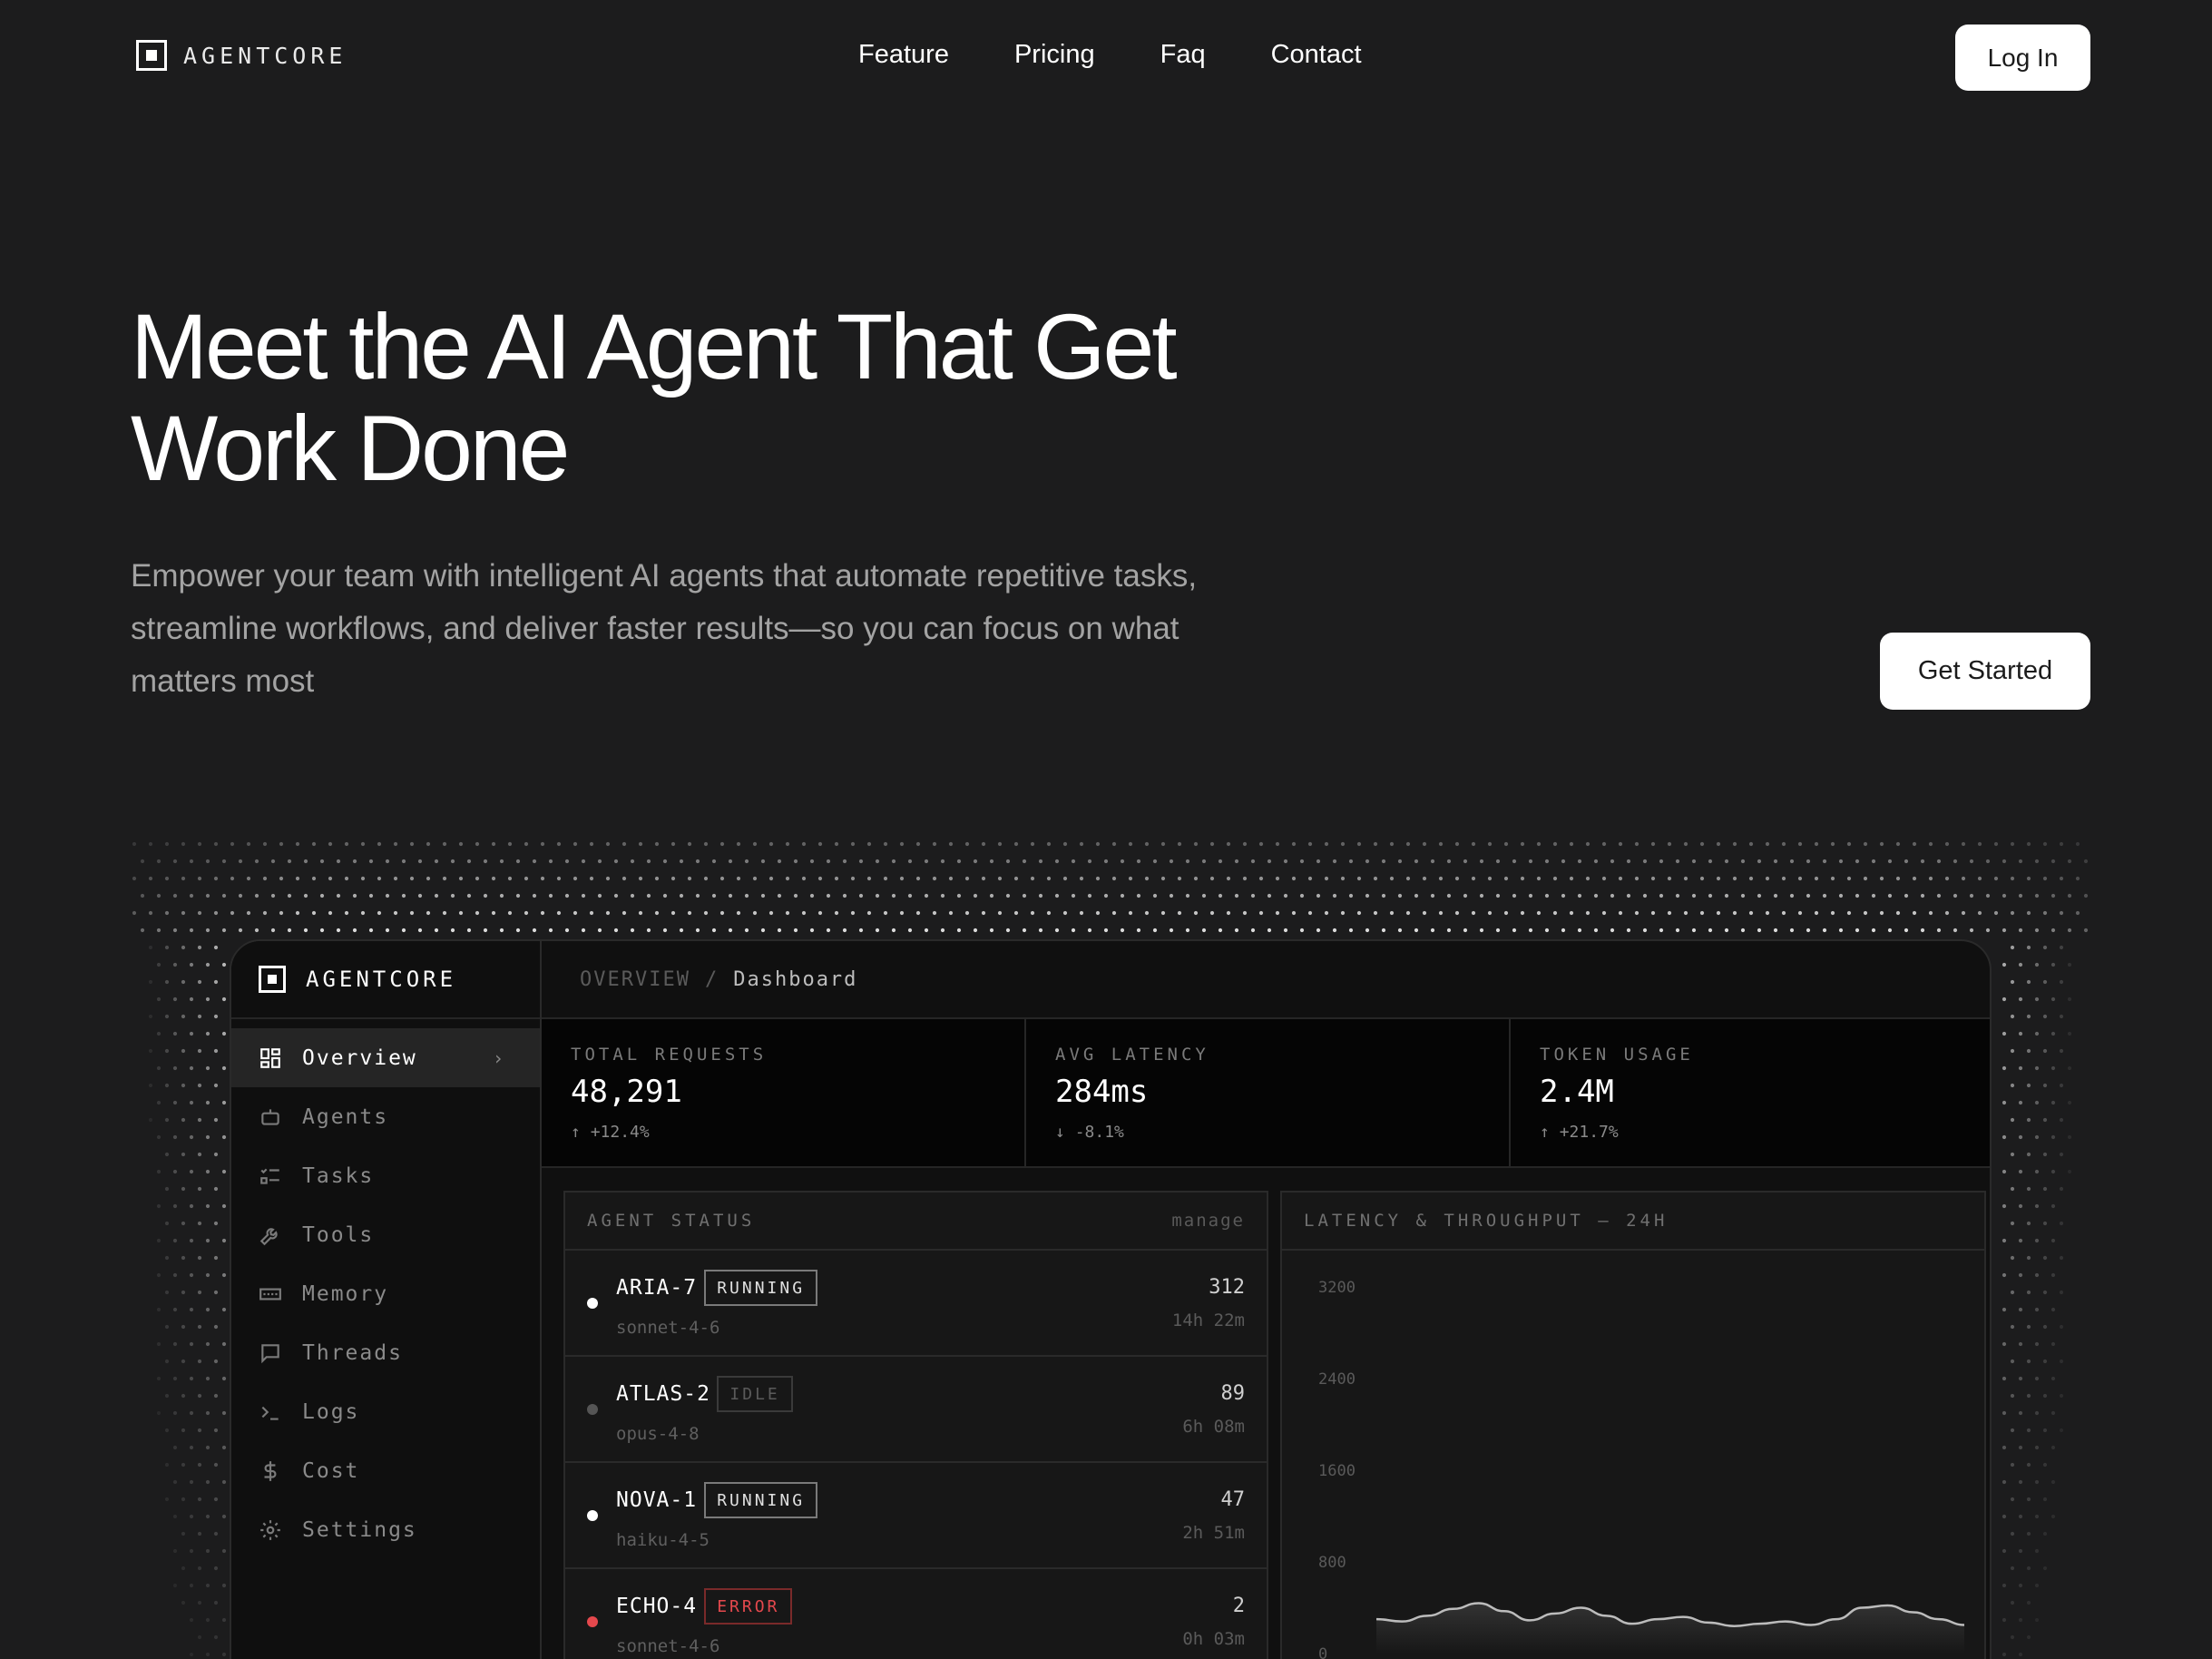 This screenshot has height=1659, width=2212. I want to click on agent-task-count: 2, so click(1238, 1606).